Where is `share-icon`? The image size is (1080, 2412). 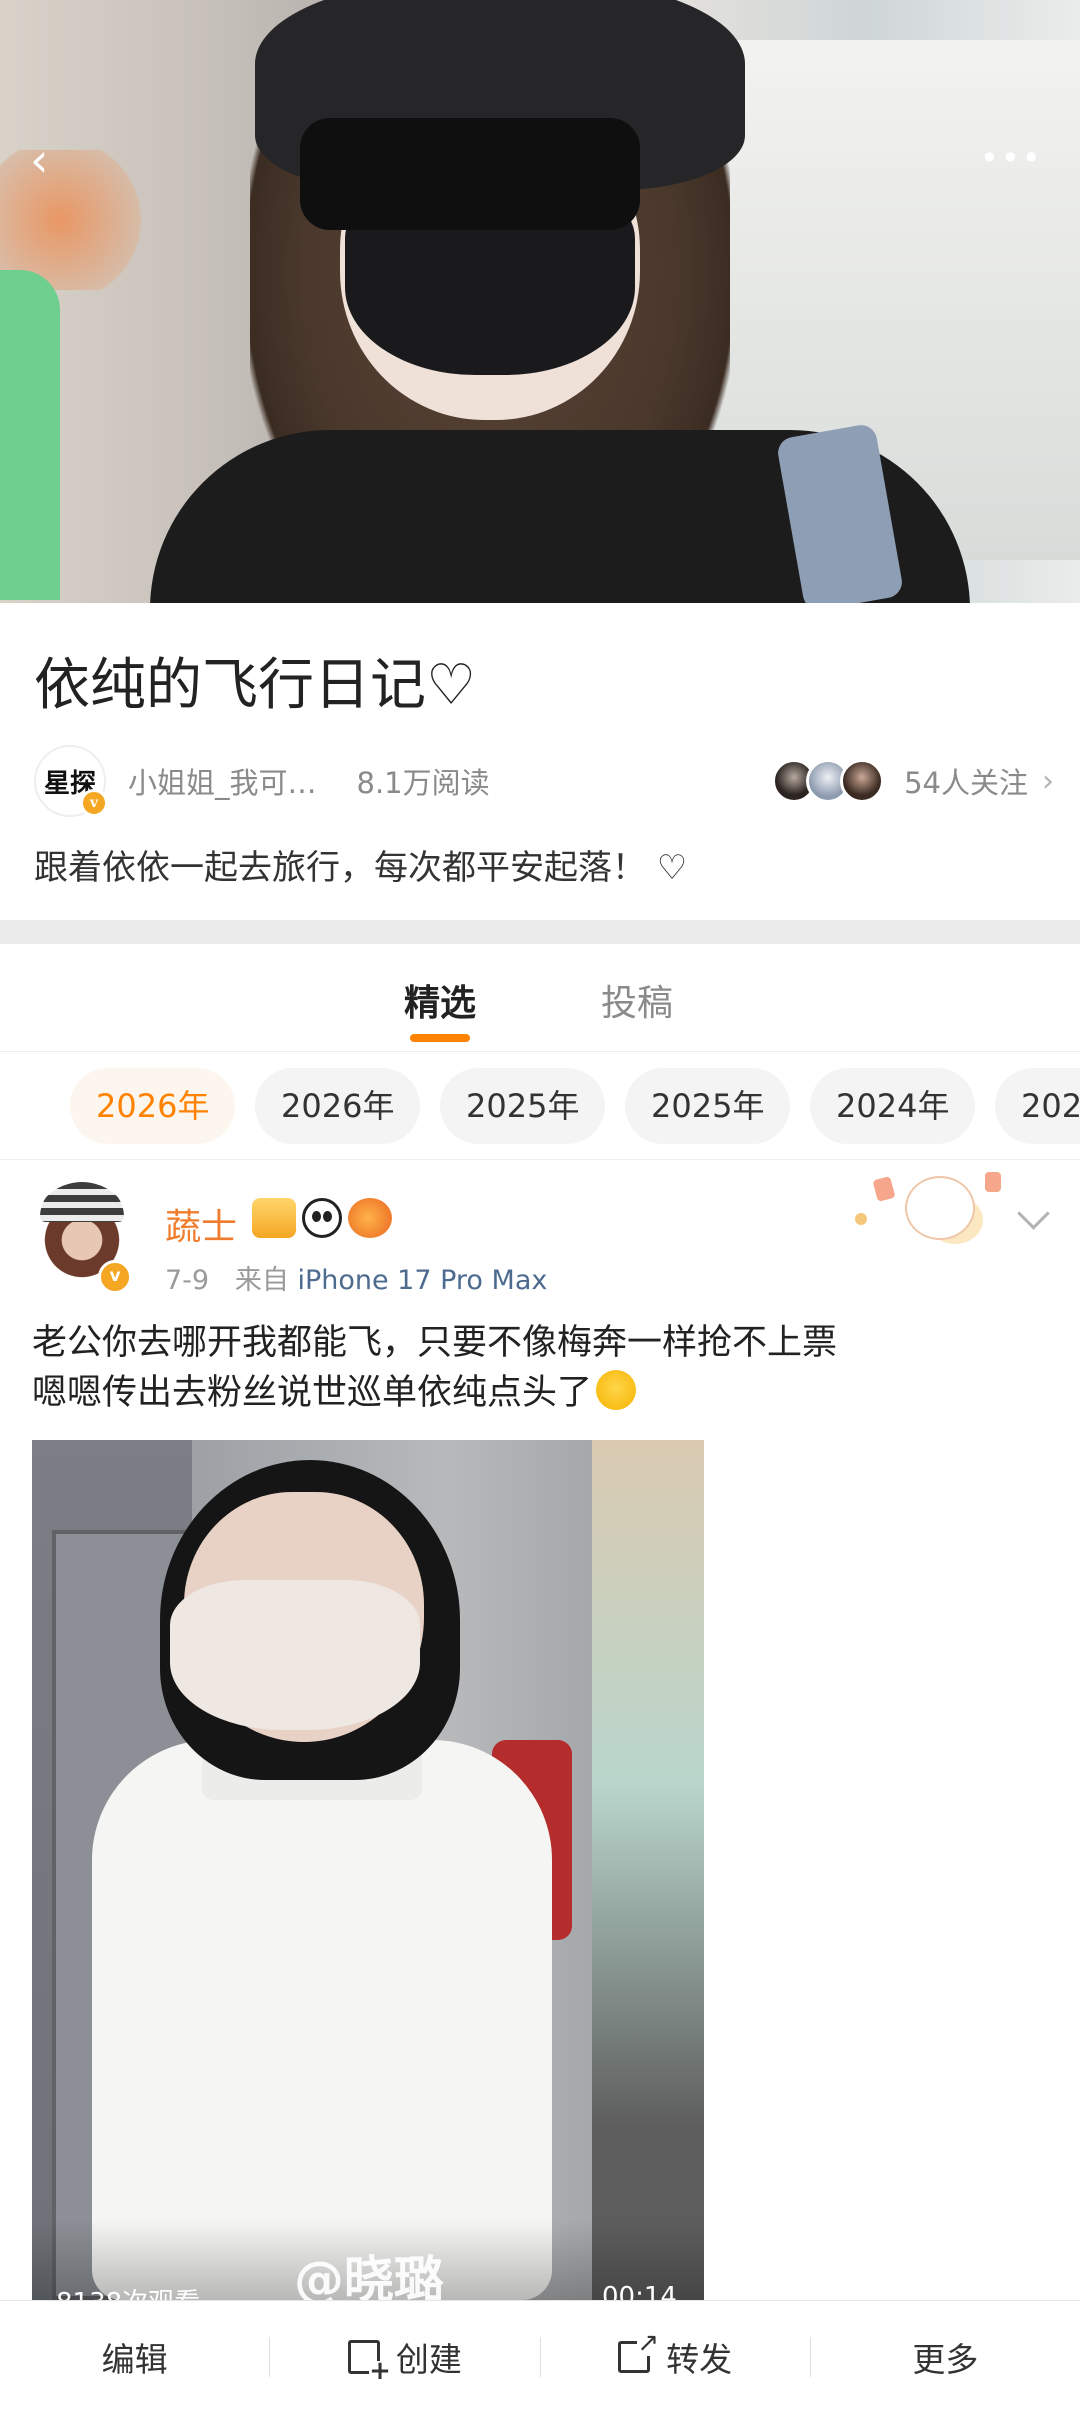
share-icon is located at coordinates (639, 2351).